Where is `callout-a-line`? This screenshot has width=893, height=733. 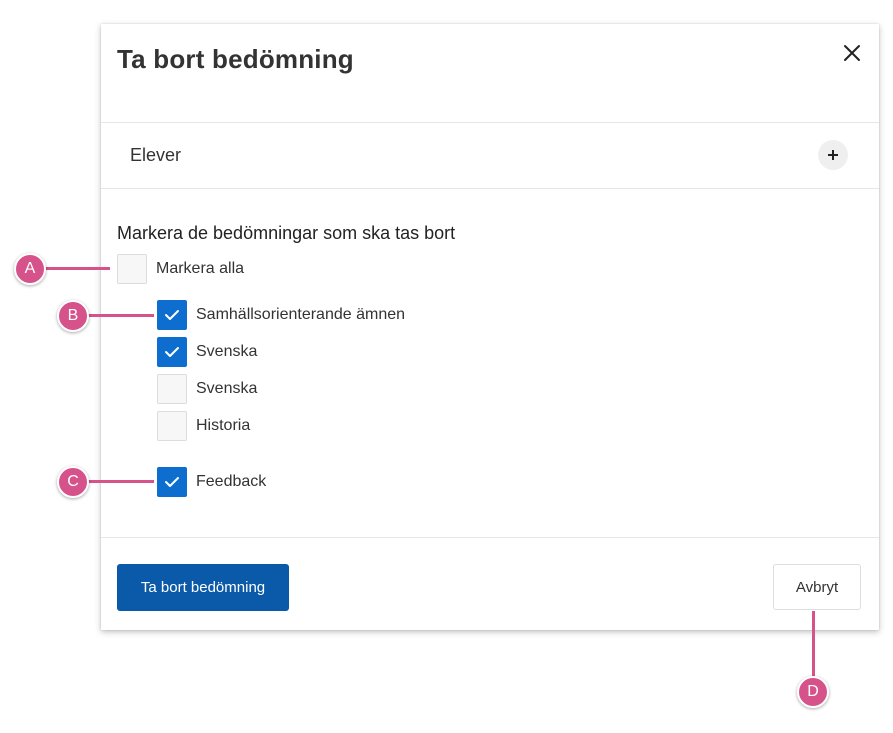 callout-a-line is located at coordinates (77, 268).